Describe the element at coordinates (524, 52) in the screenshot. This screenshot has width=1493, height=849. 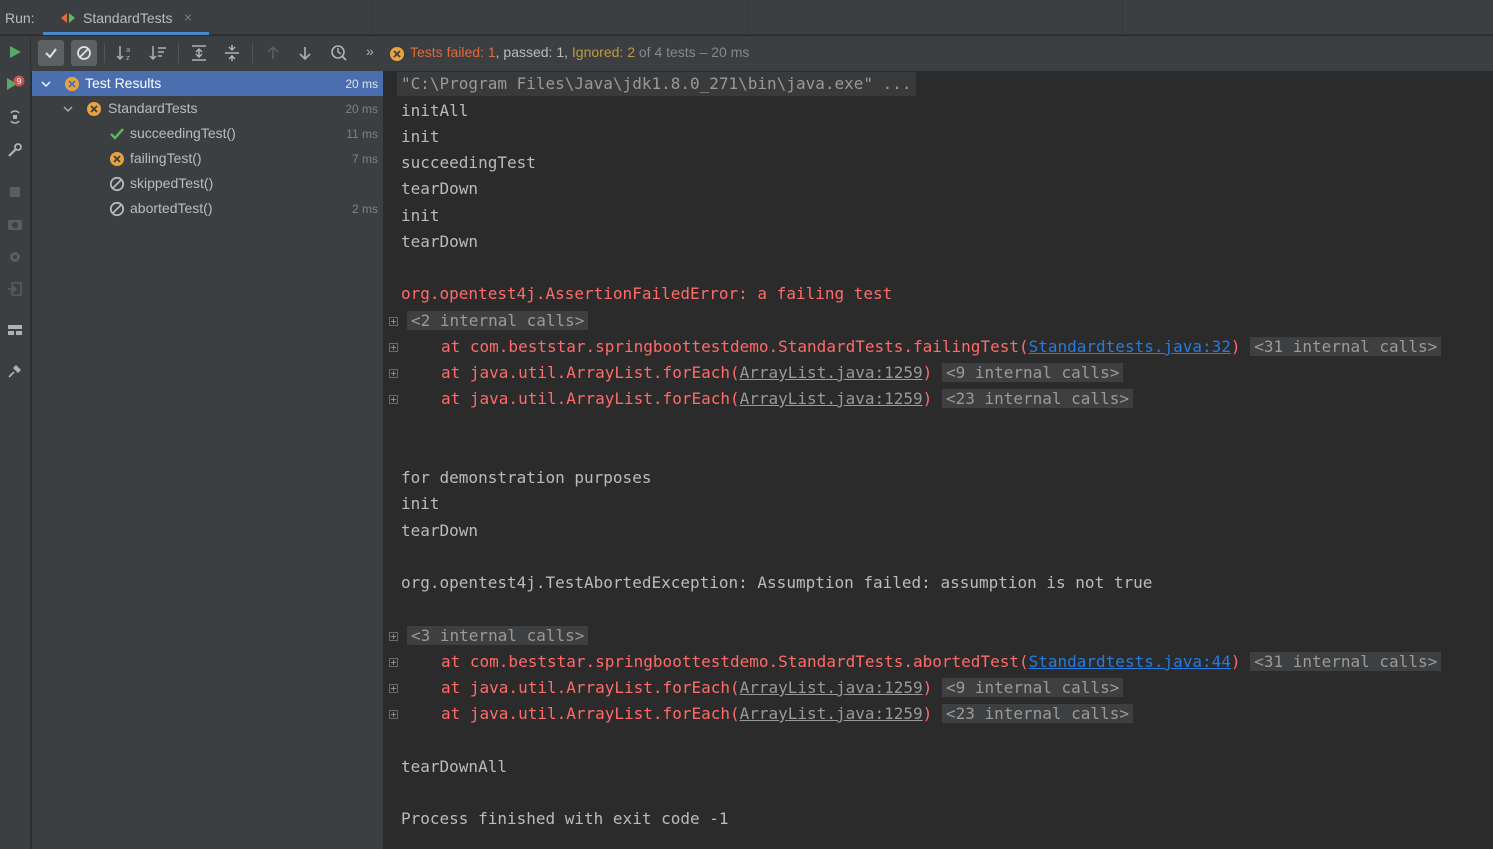
I see `passed-label: , passed:` at that location.